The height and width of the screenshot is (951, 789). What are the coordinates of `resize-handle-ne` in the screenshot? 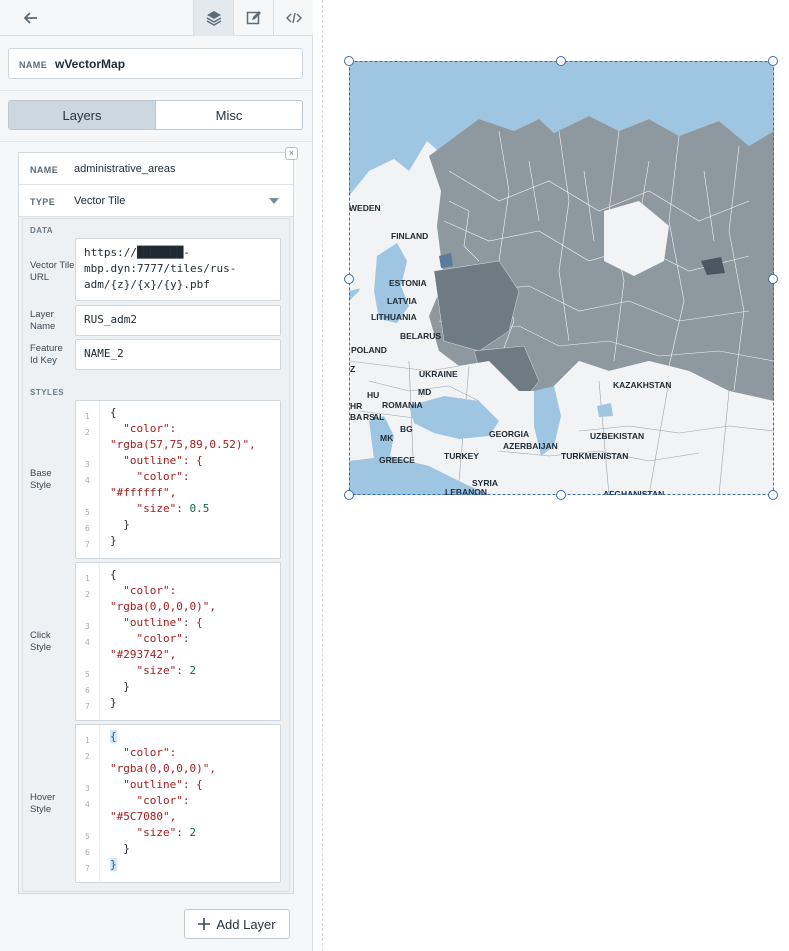 It's located at (773, 61).